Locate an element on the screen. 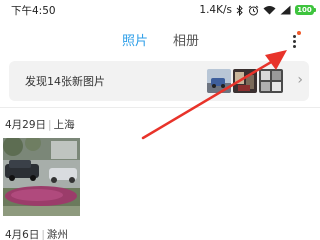 The image size is (320, 240). battery-icon: 100 is located at coordinates (305, 10).